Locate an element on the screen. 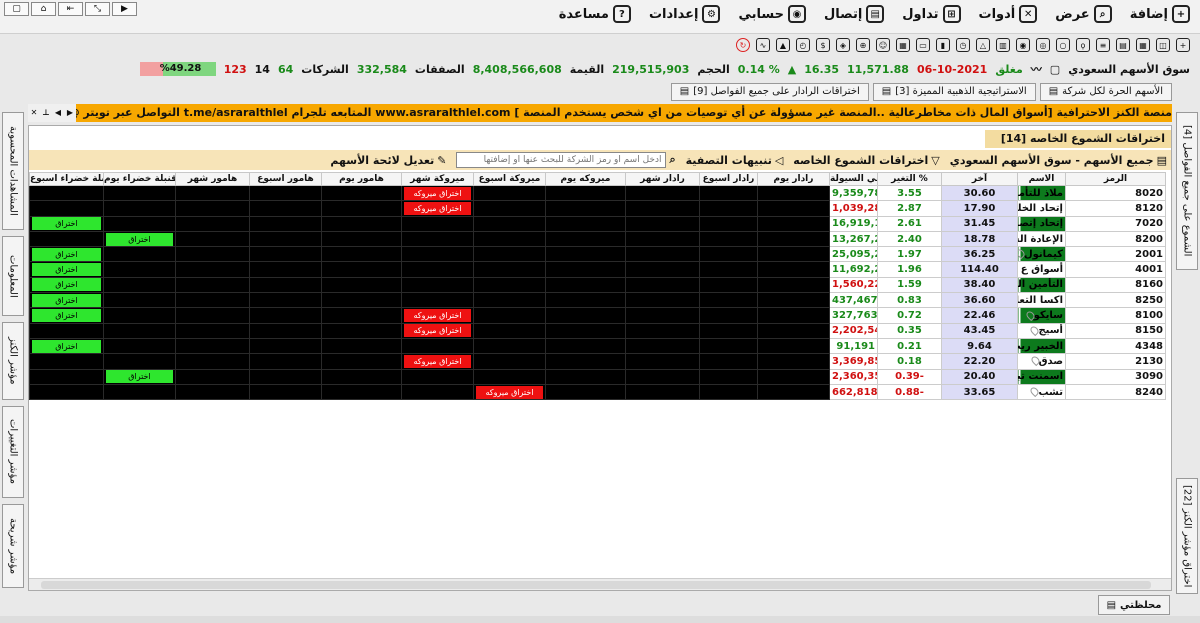 The height and width of the screenshot is (623, 1200). clock-icon: ◴ is located at coordinates (803, 45).